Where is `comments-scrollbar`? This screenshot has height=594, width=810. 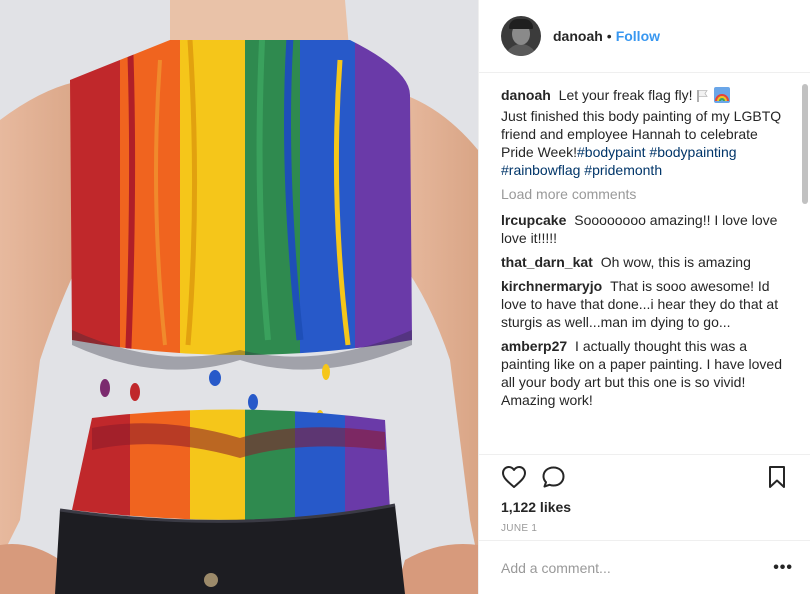
comments-scrollbar is located at coordinates (805, 144).